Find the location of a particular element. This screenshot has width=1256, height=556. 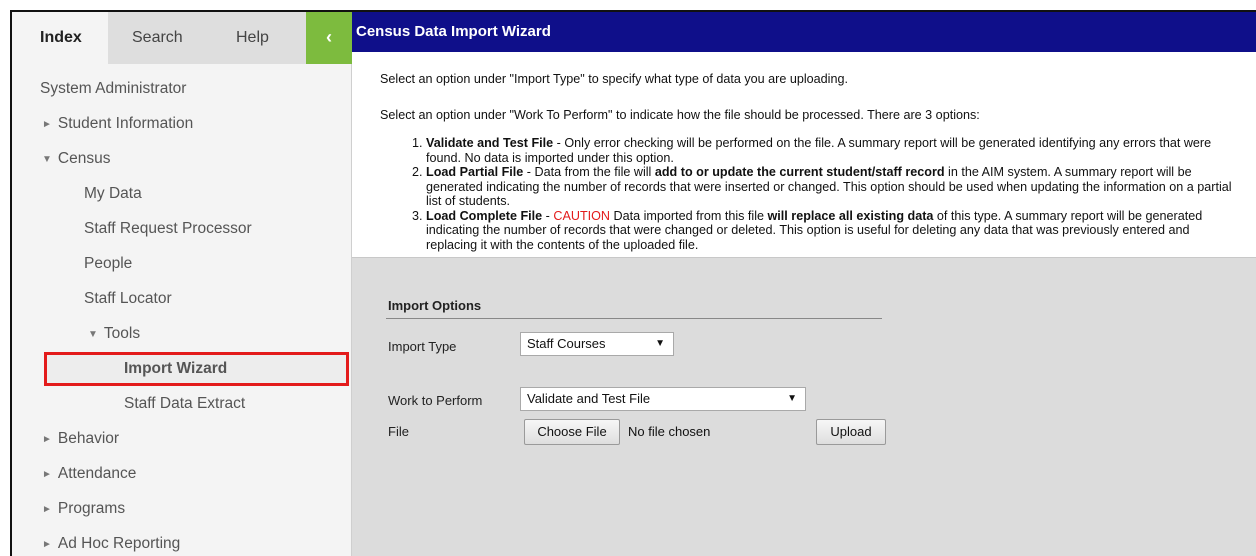

sidebar-item-label: Import Wizard is located at coordinates (176, 368).